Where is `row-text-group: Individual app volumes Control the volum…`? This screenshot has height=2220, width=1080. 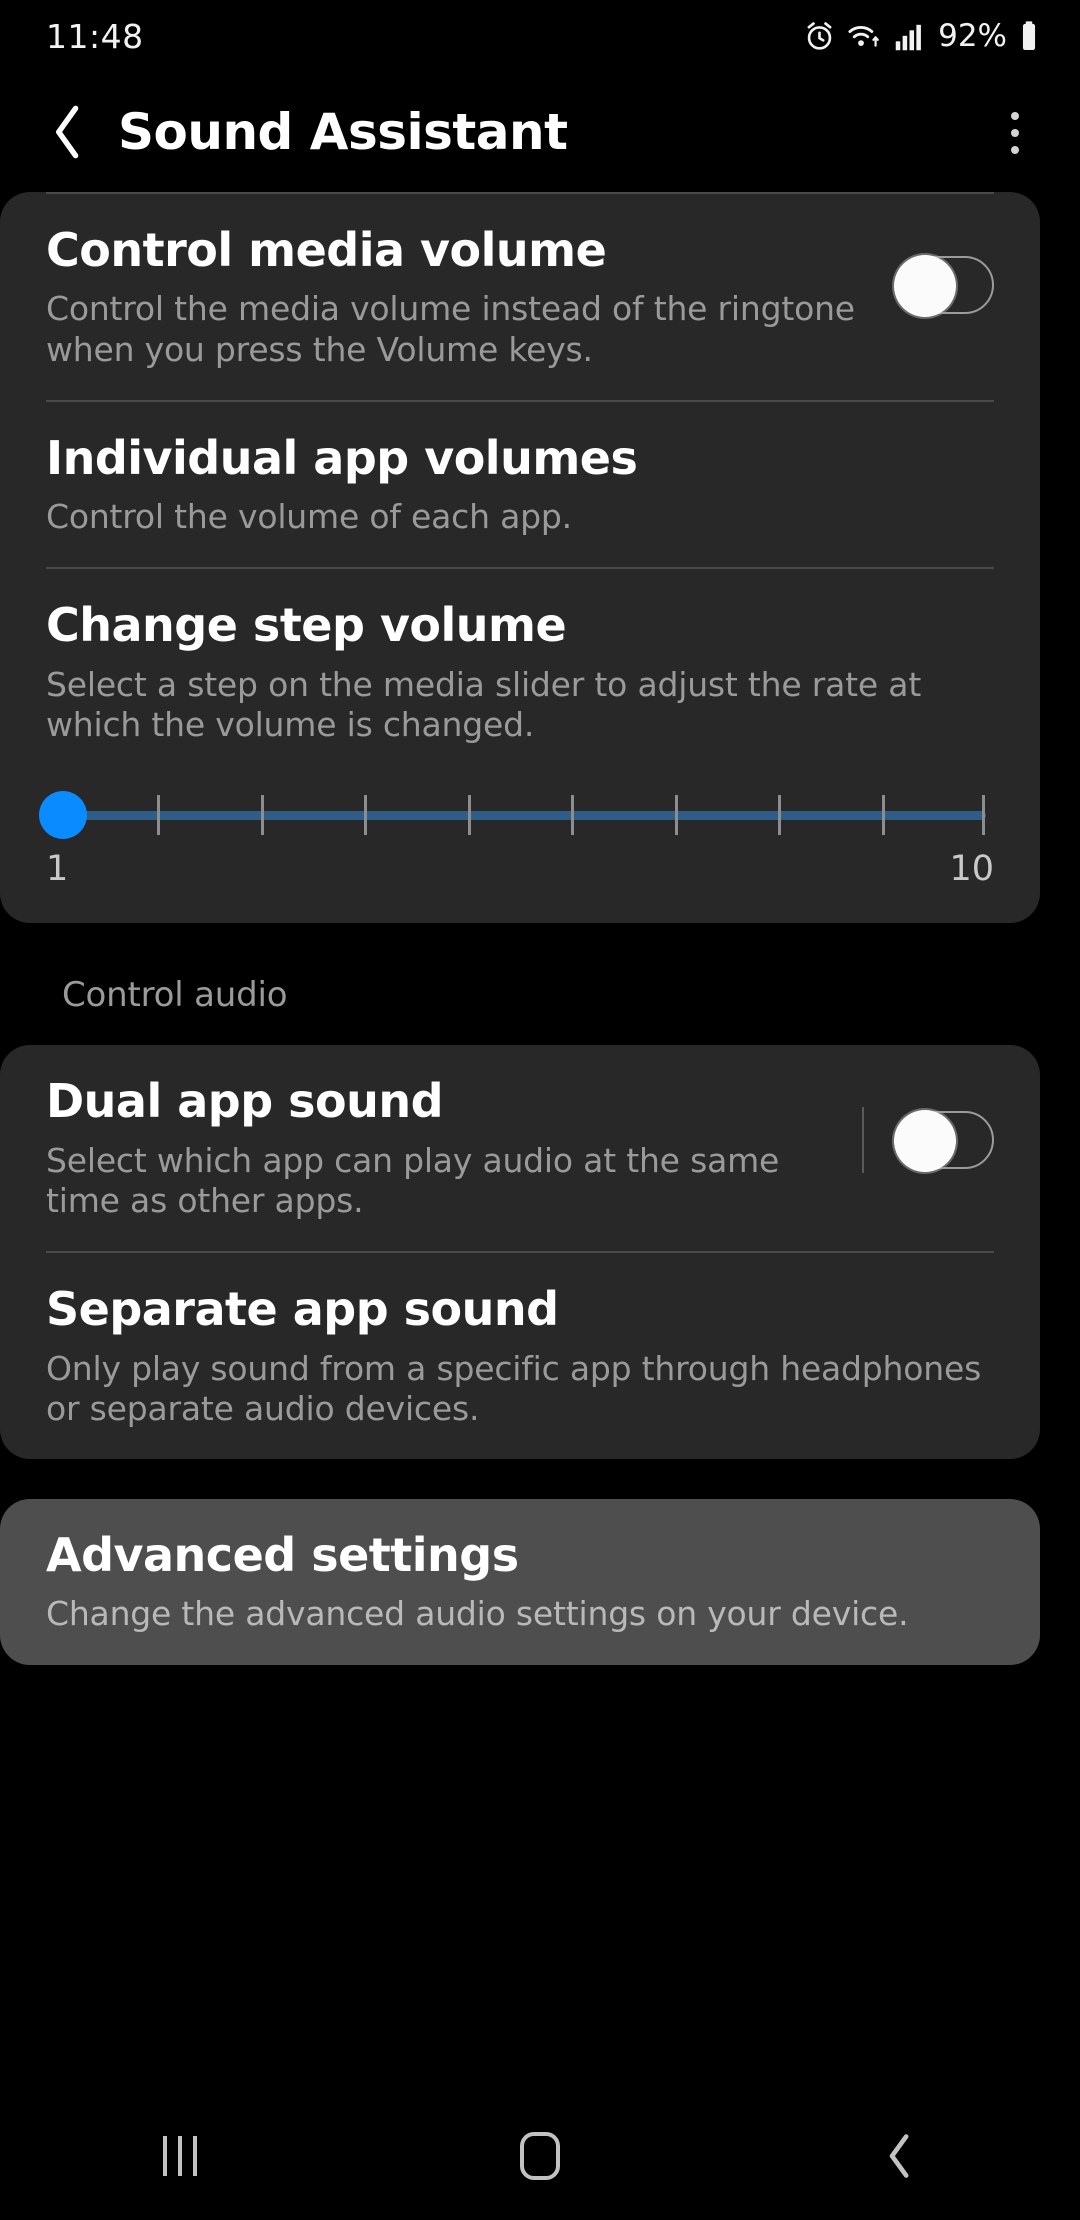 row-text-group: Individual app volumes Control the volum… is located at coordinates (520, 484).